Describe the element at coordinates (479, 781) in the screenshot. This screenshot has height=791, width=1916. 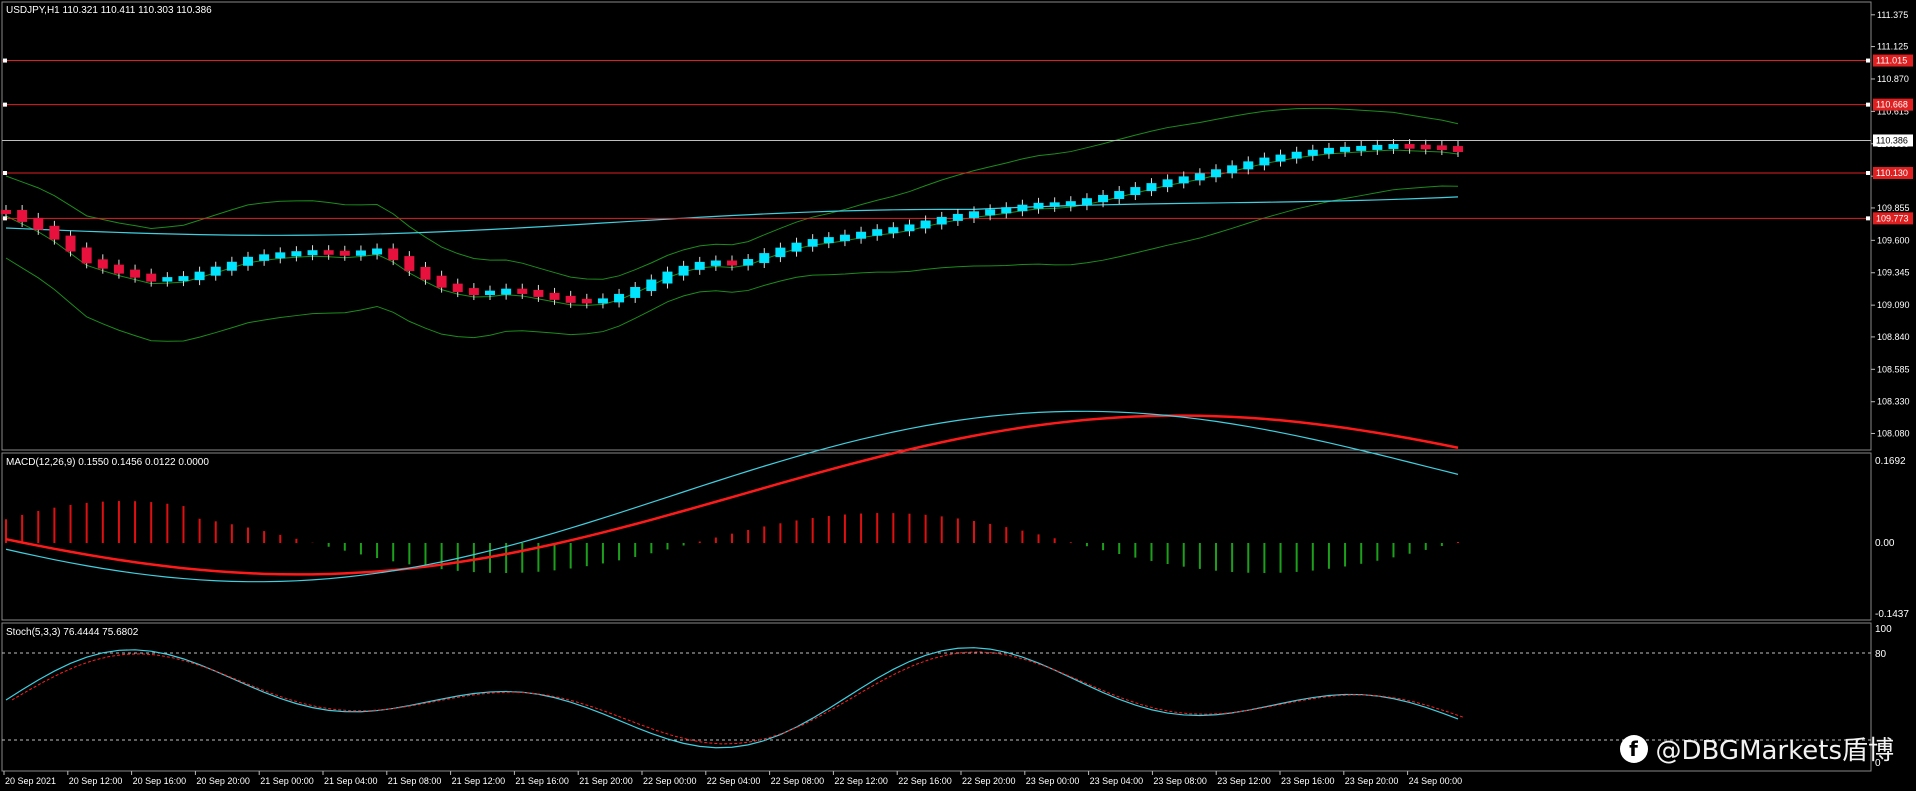
I see `time-tick-label: 21 Sep 12:00` at that location.